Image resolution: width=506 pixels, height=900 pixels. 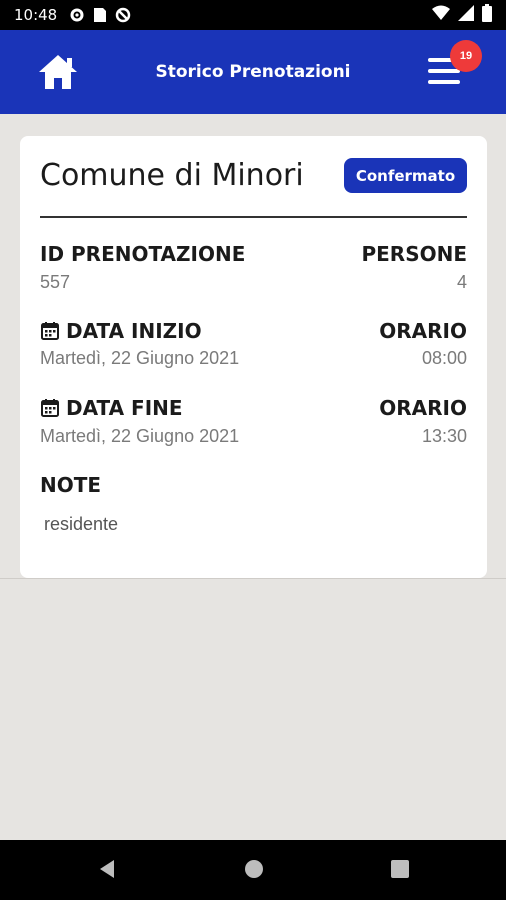 I want to click on people-label: PERSONE, so click(x=414, y=254).